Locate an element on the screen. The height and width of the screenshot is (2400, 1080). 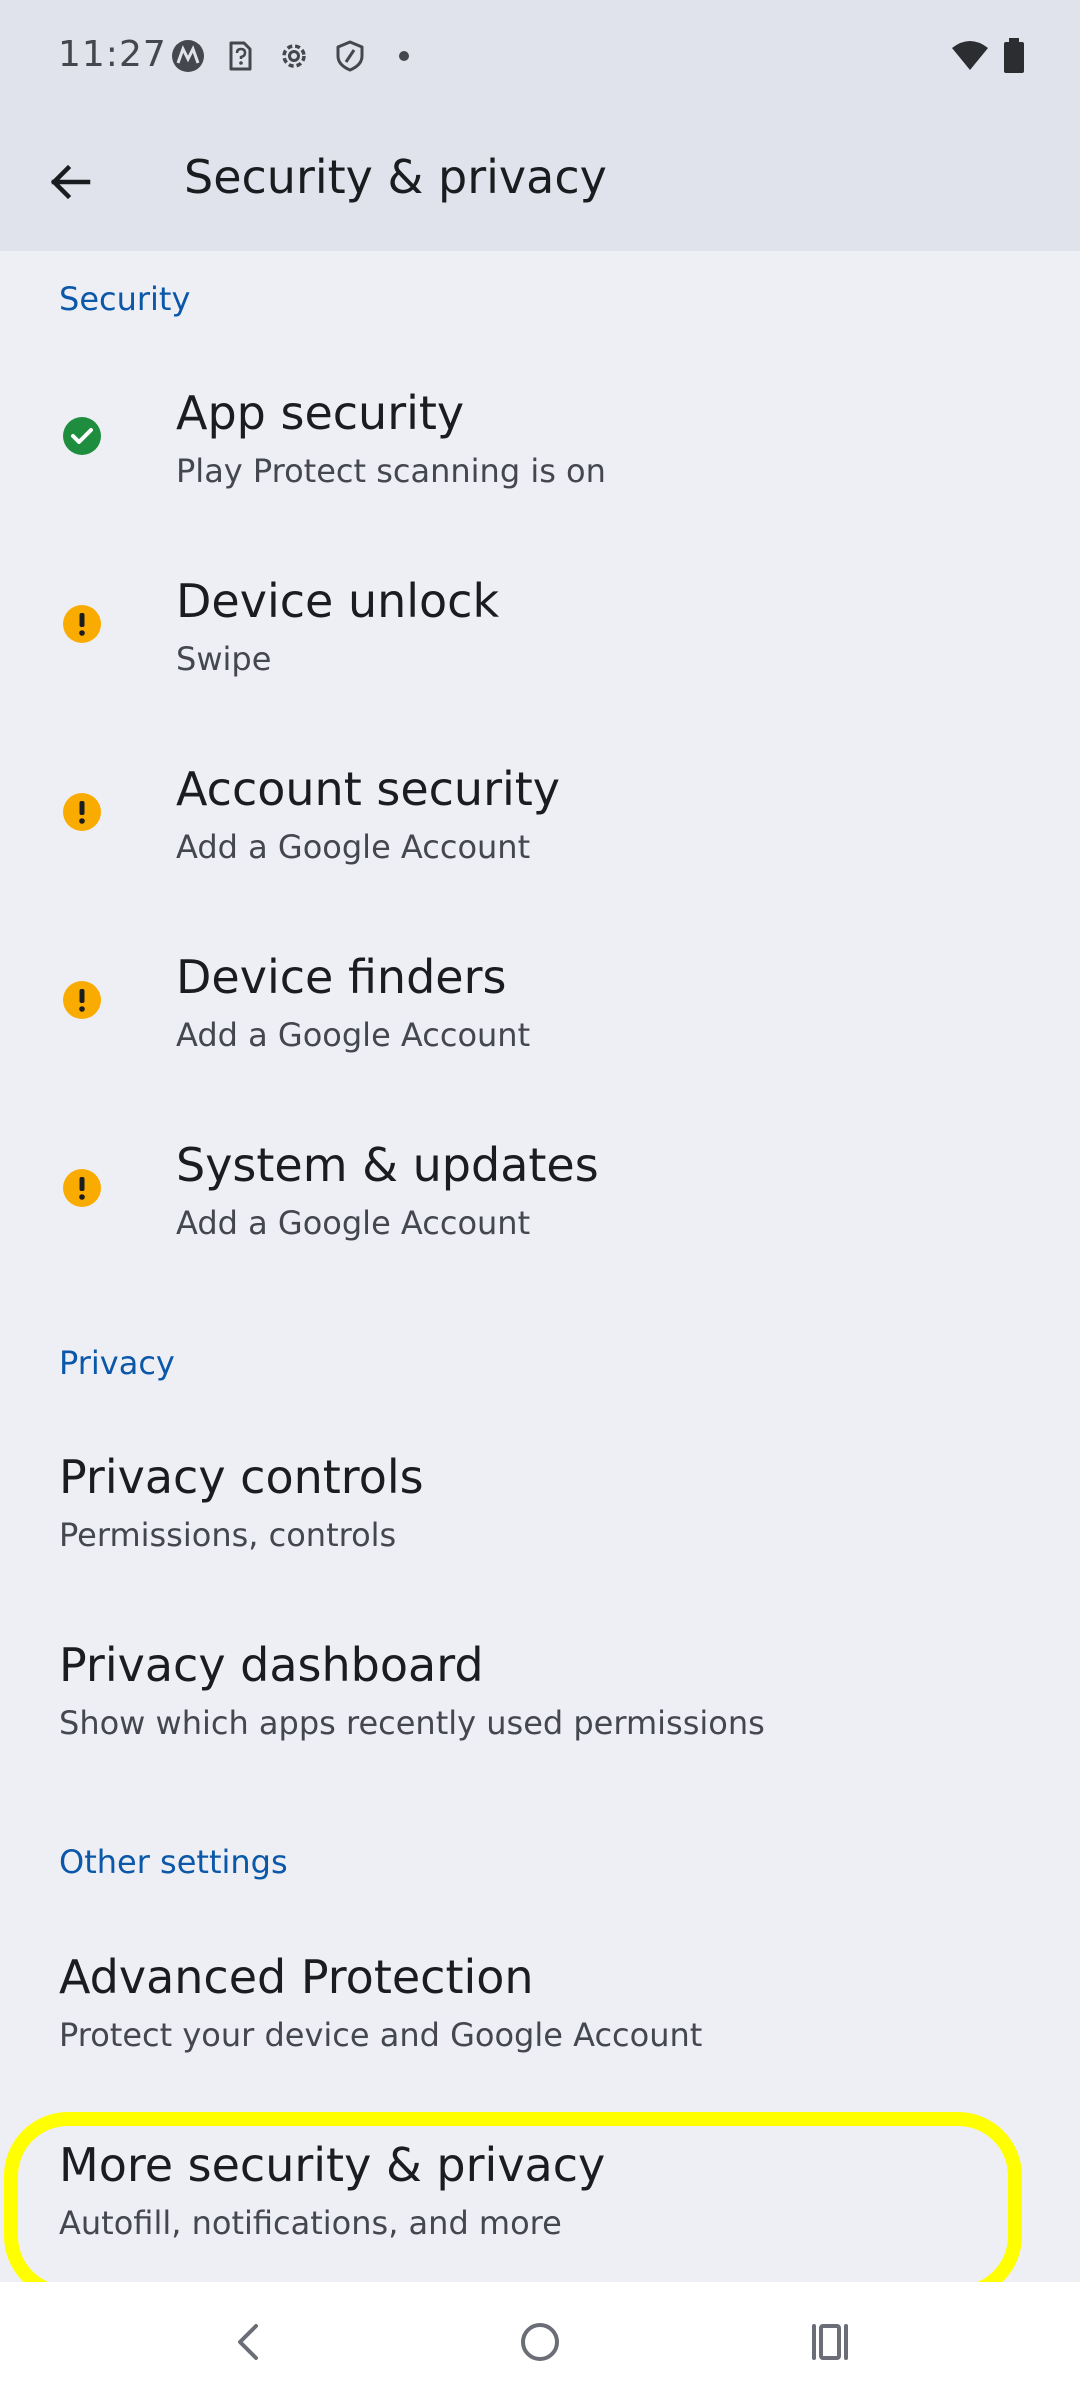
app-bar: Security & privacy is located at coordinates (540, 182).